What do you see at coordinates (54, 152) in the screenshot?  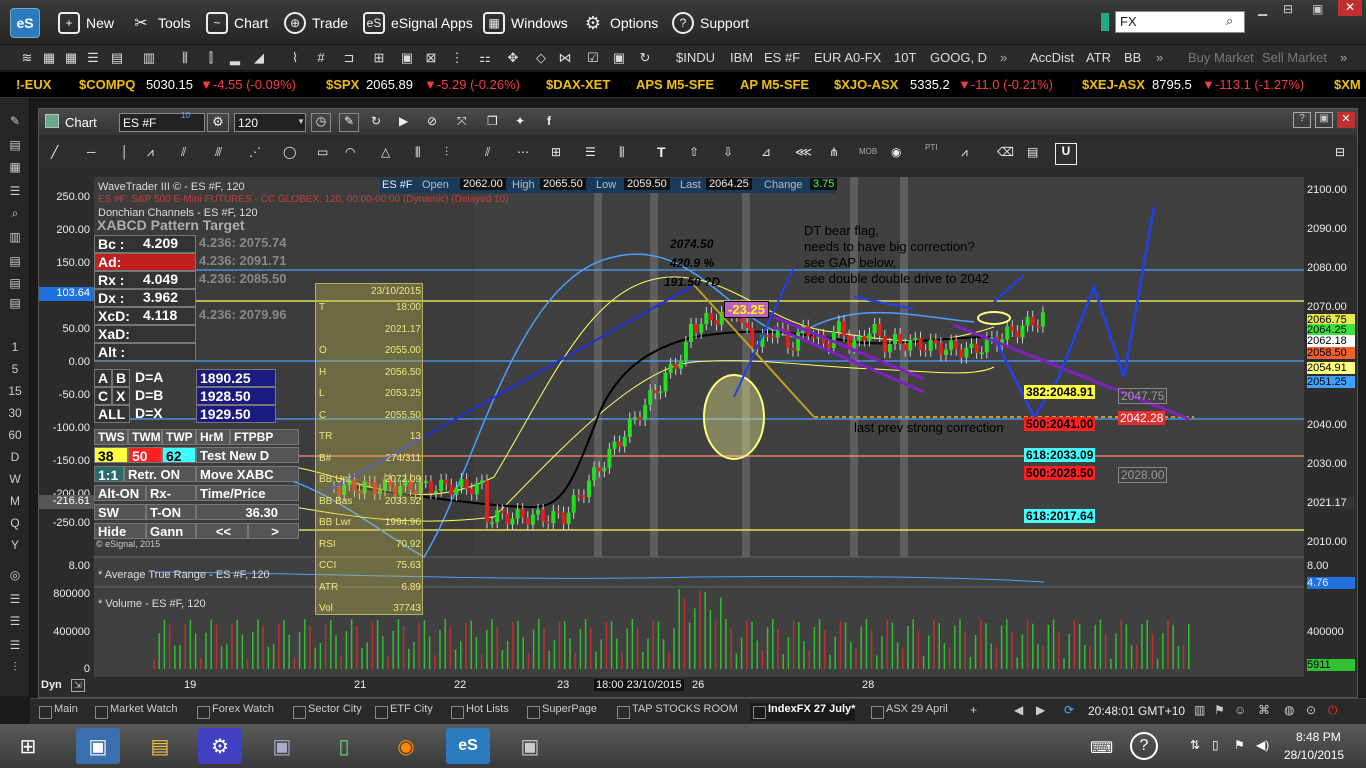 I see `trendline-icon: ╱` at bounding box center [54, 152].